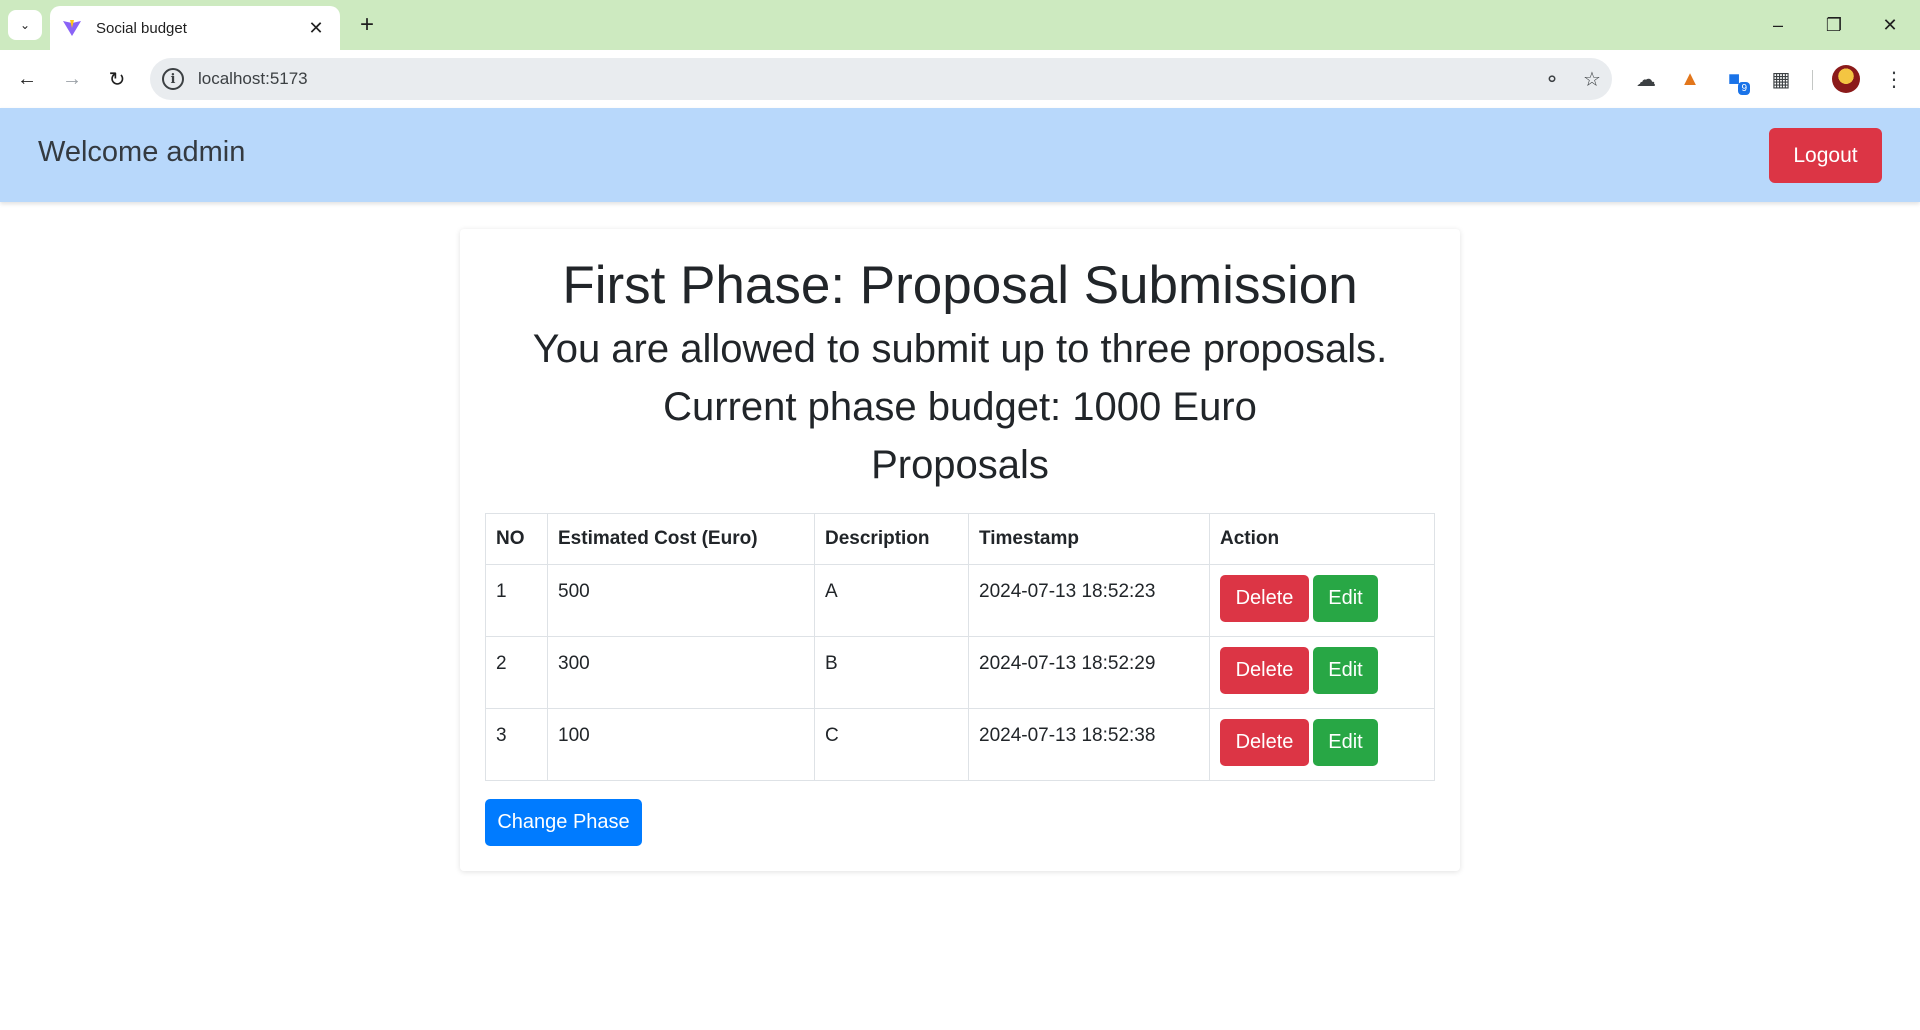 The height and width of the screenshot is (1030, 1920). I want to click on cell-cost: 300, so click(681, 672).